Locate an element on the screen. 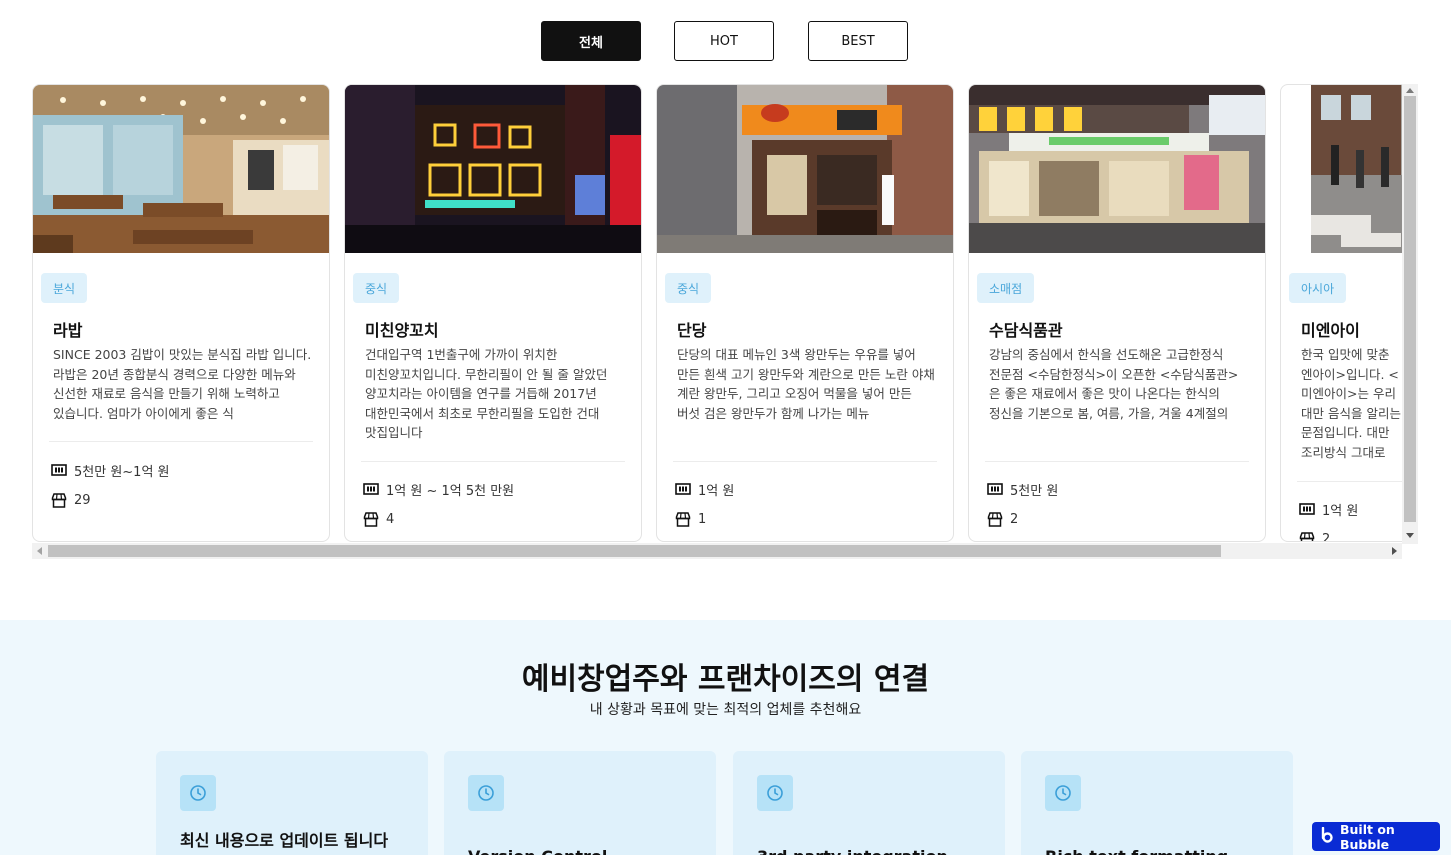 This screenshot has height=855, width=1451. vertical-scroll-thumb is located at coordinates (1410, 309).